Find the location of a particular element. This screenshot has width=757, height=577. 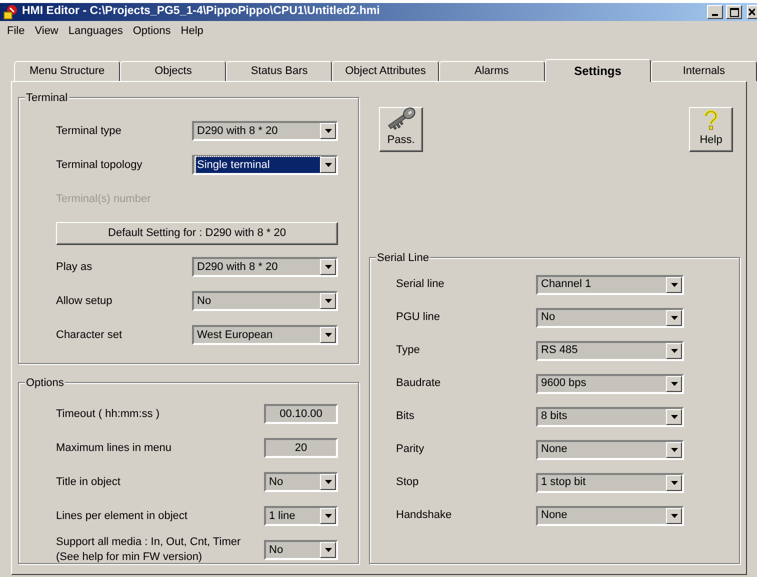

field-label: Stop is located at coordinates (407, 482).